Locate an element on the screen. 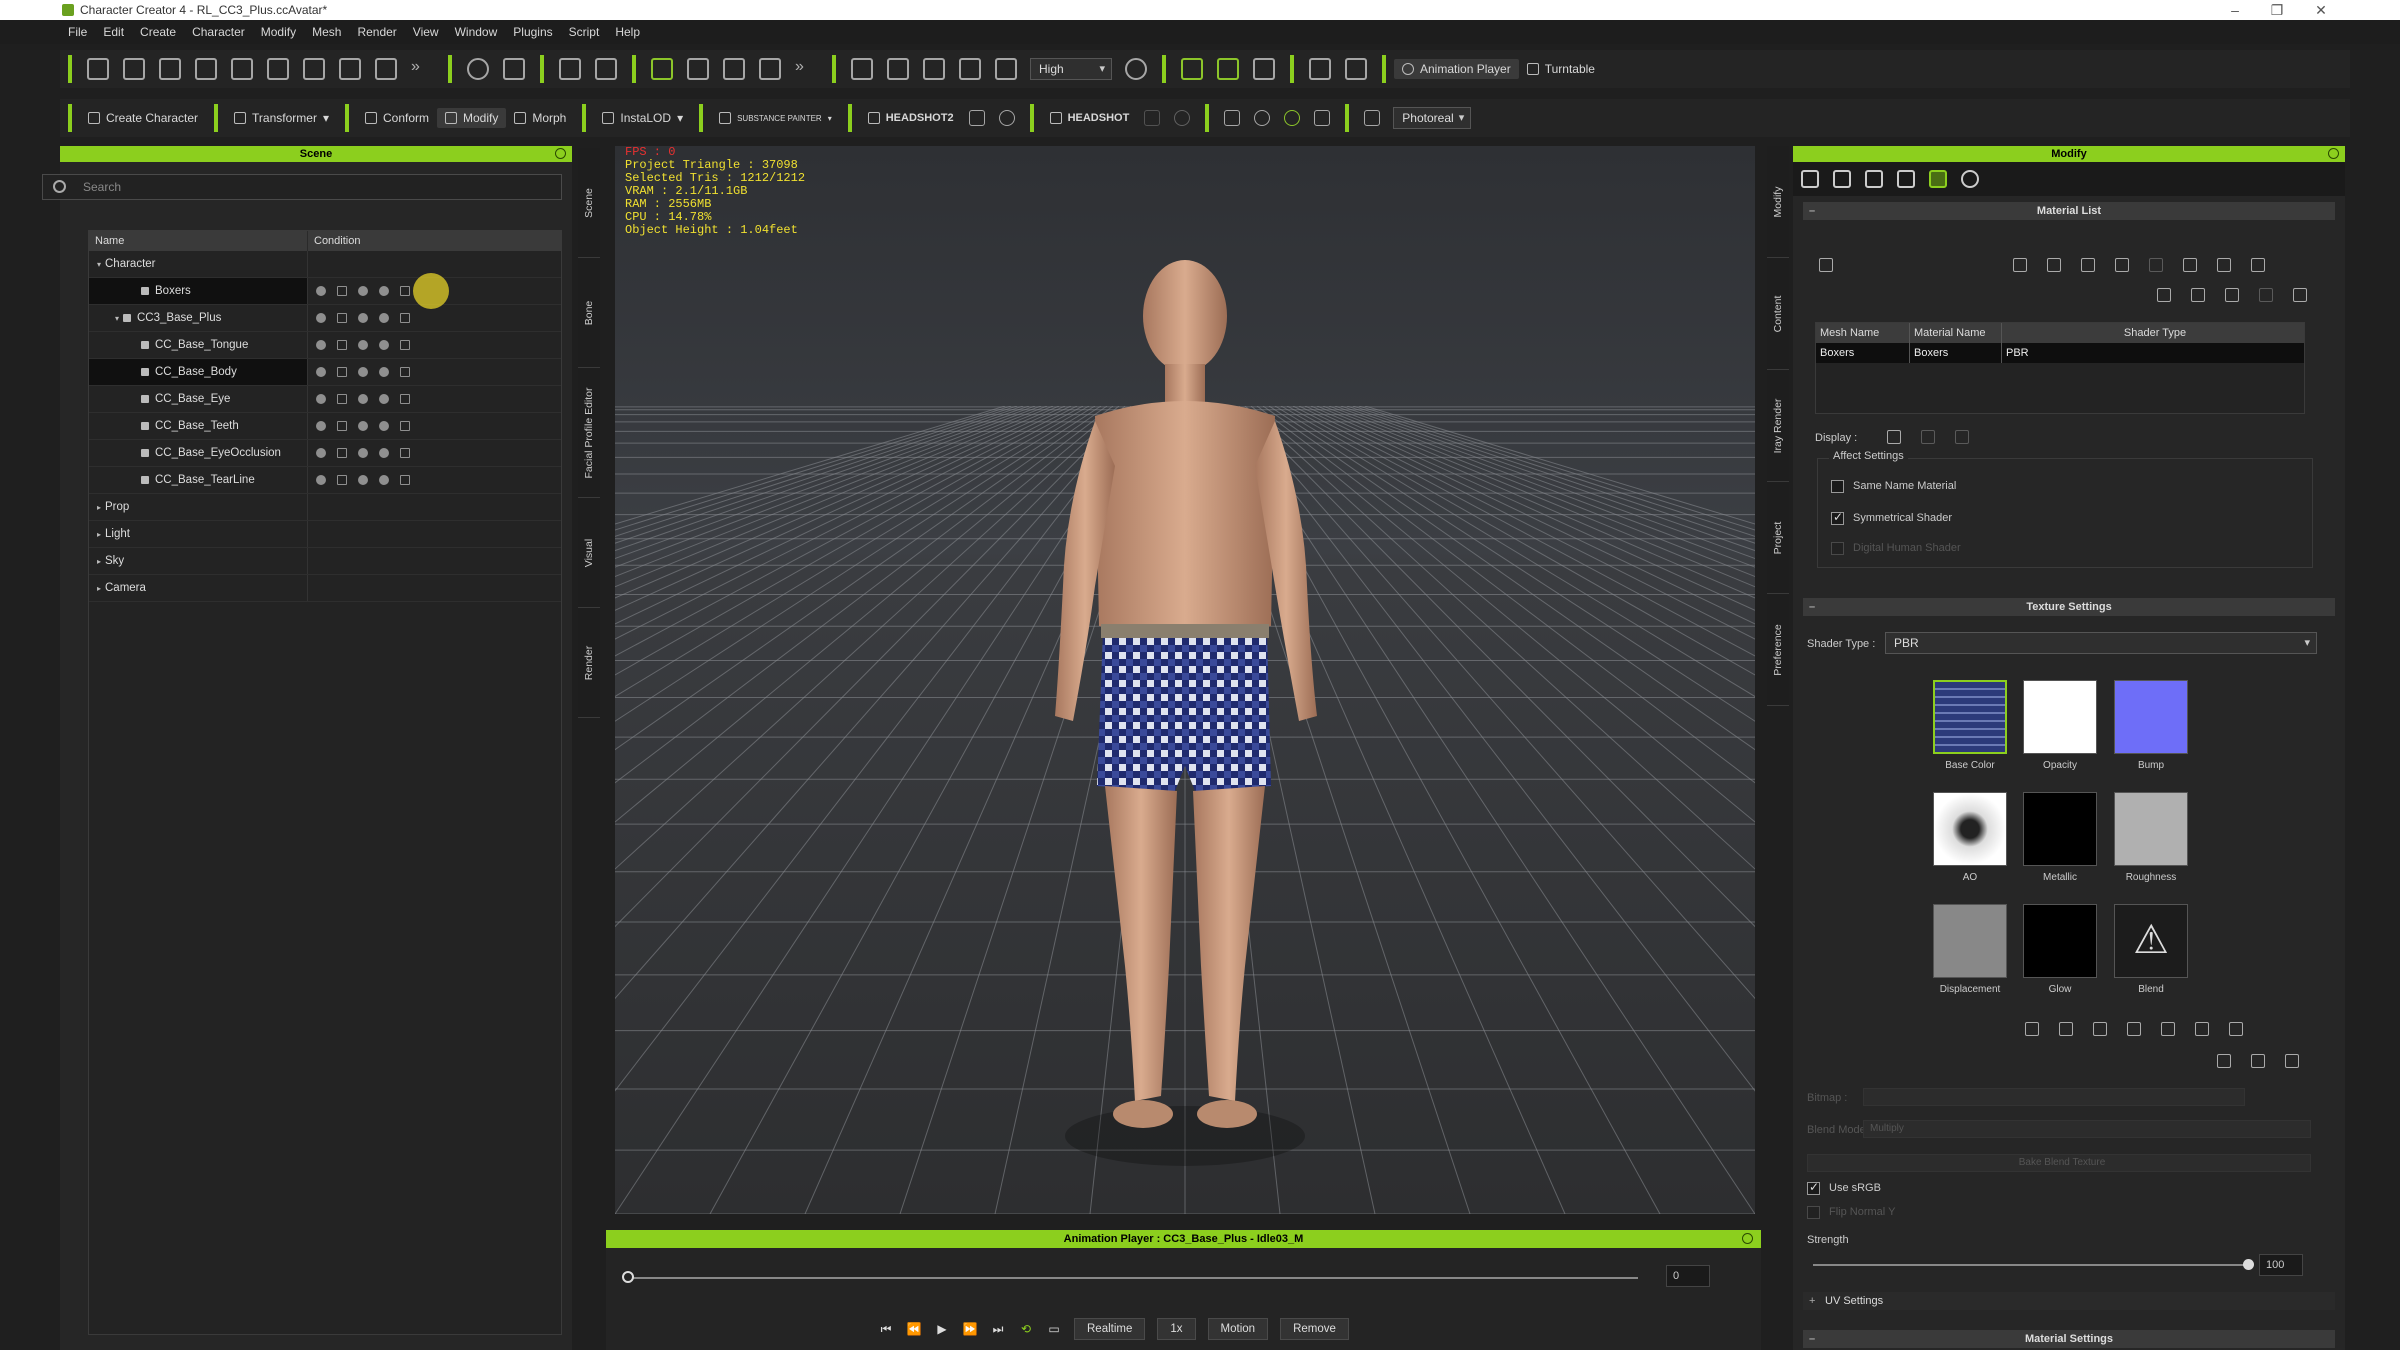  scale-icon is located at coordinates (770, 69).